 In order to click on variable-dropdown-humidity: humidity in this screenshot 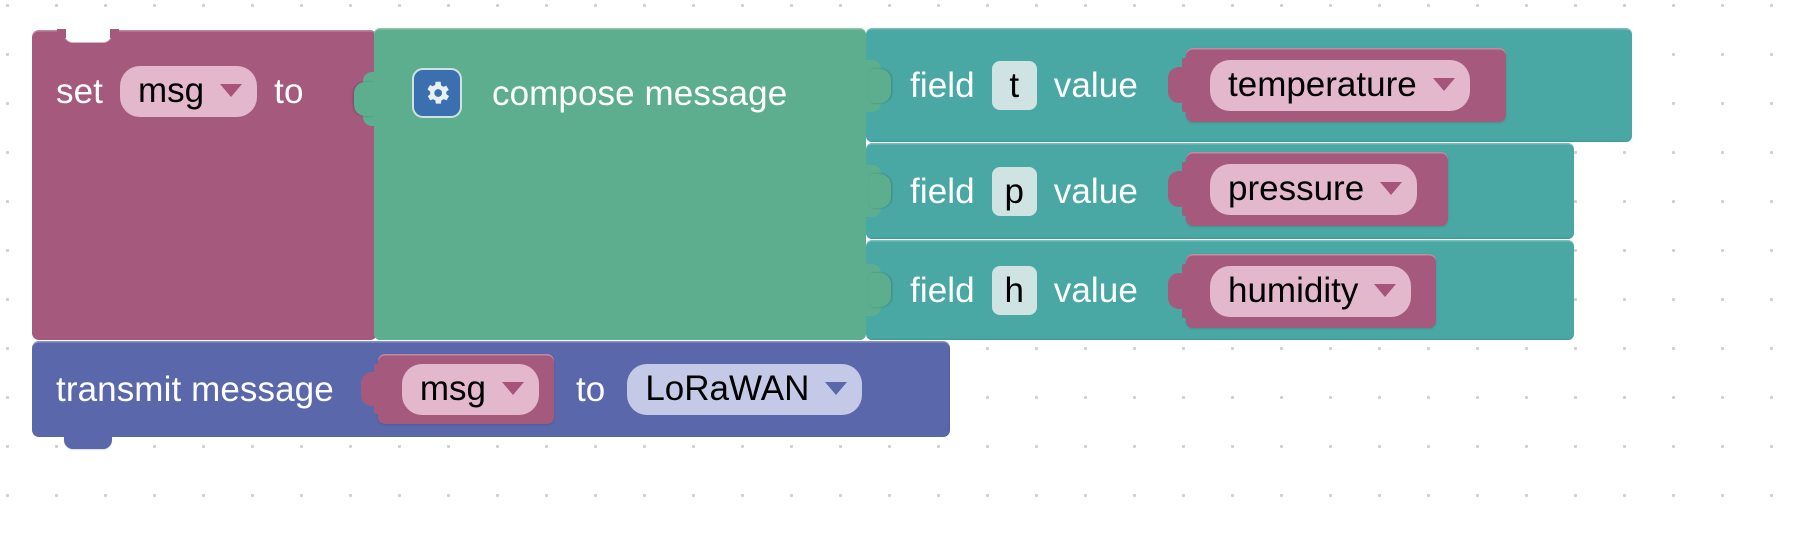, I will do `click(1311, 291)`.